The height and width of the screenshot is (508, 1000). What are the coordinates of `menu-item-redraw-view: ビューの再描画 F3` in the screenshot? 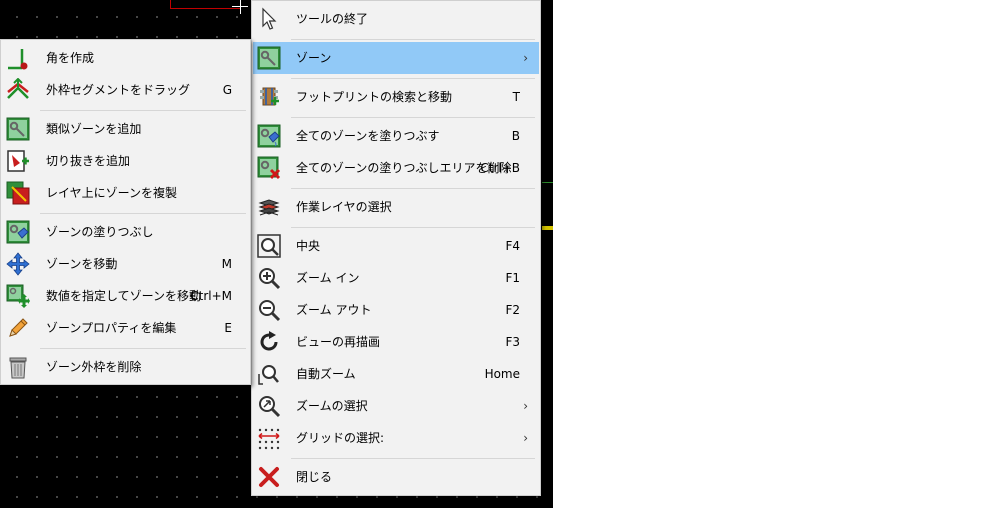 It's located at (396, 342).